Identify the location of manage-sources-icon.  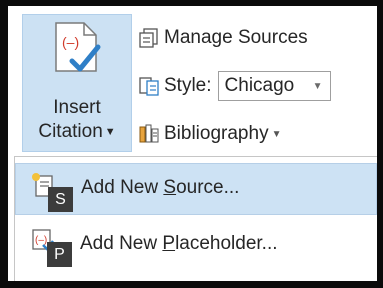
(148, 38).